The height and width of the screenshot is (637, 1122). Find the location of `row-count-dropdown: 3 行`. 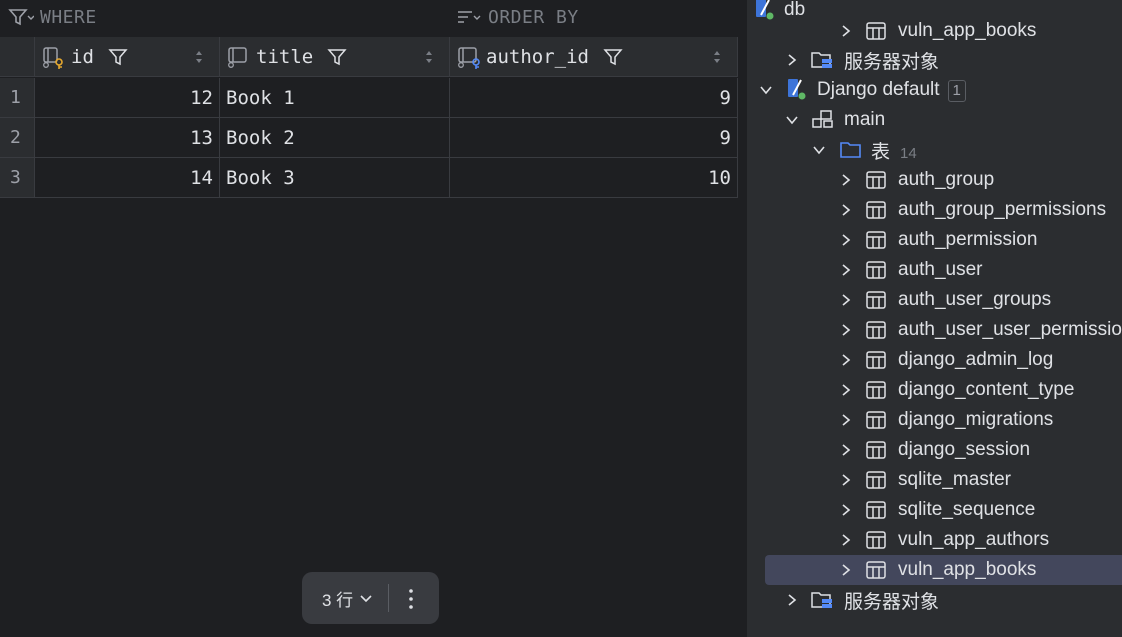

row-count-dropdown: 3 行 is located at coordinates (347, 598).